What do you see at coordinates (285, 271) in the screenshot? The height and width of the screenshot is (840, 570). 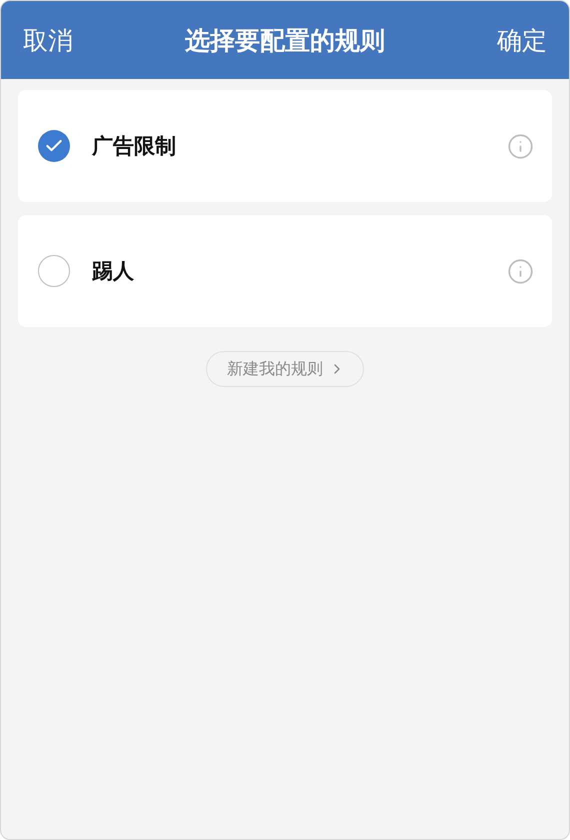 I see `rule-card: 踢人` at bounding box center [285, 271].